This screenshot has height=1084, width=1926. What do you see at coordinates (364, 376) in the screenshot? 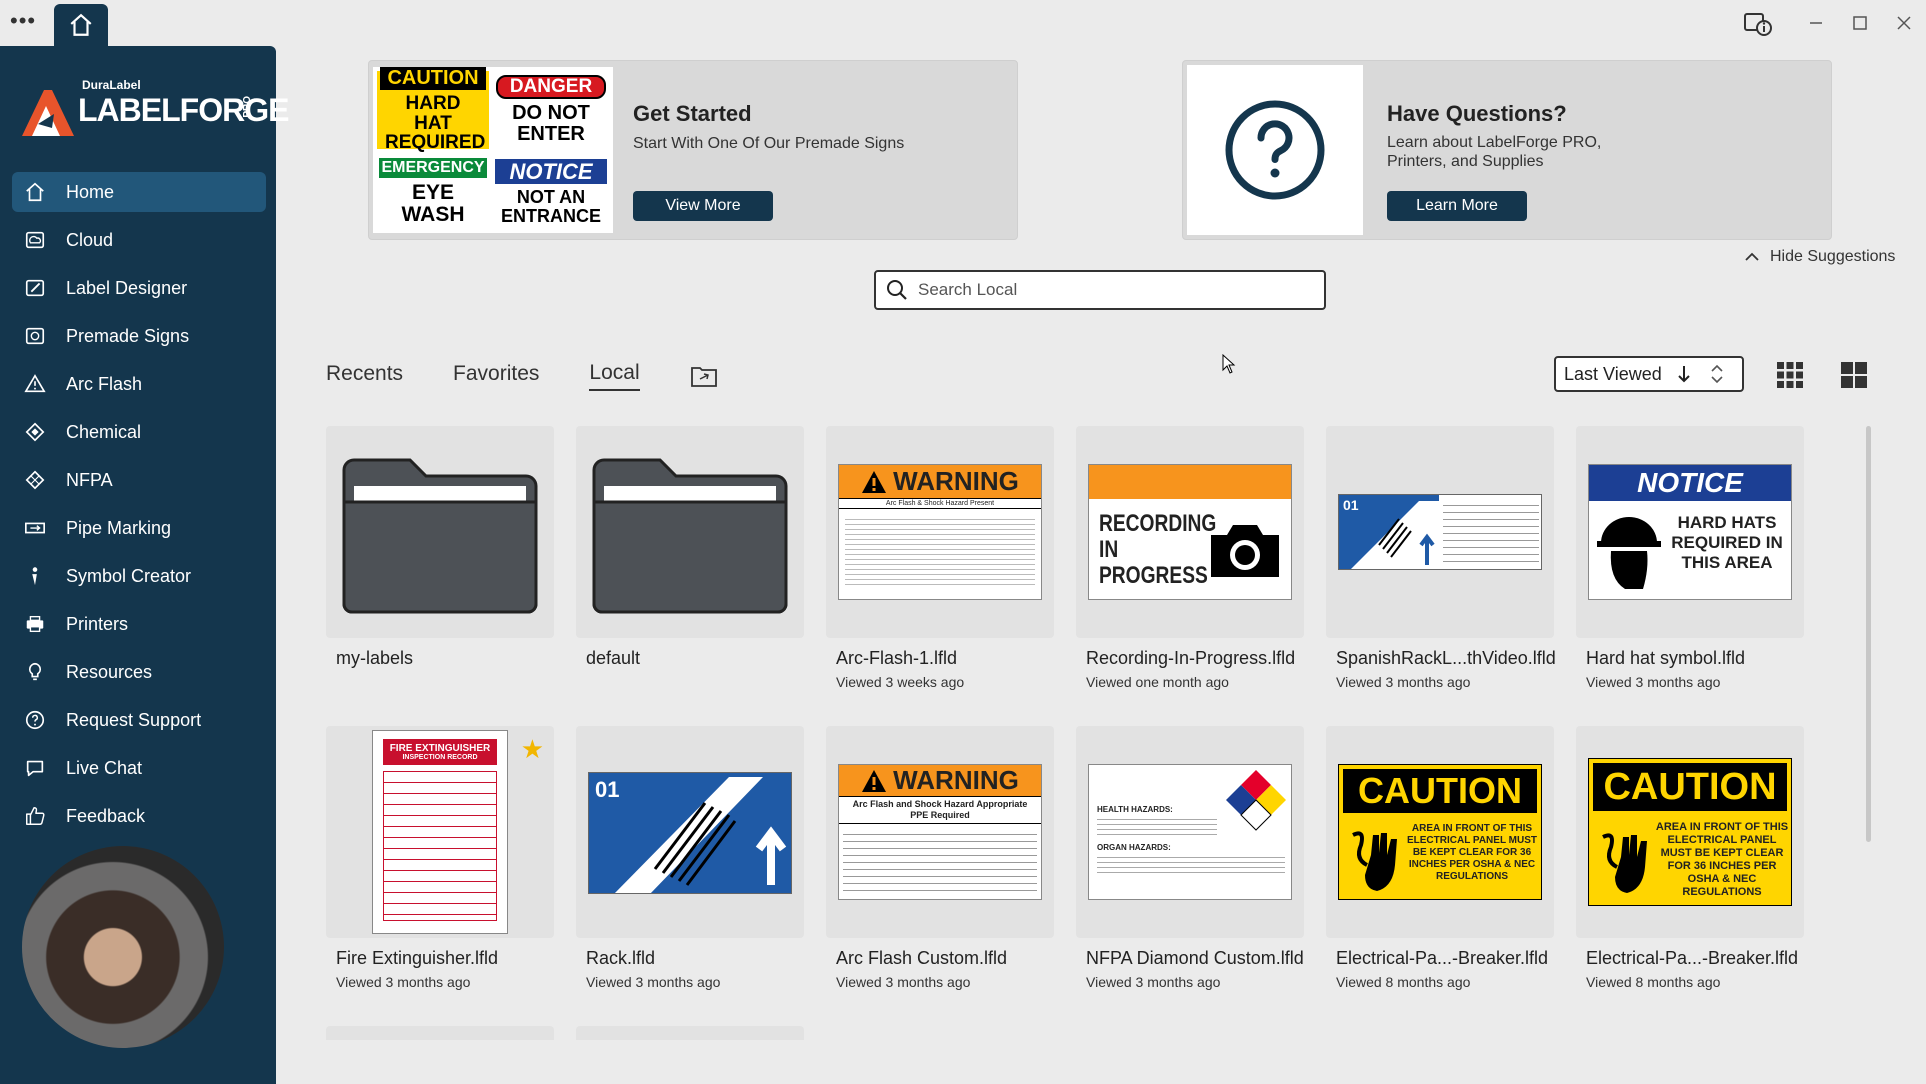
I see `tab-recents: Recents` at bounding box center [364, 376].